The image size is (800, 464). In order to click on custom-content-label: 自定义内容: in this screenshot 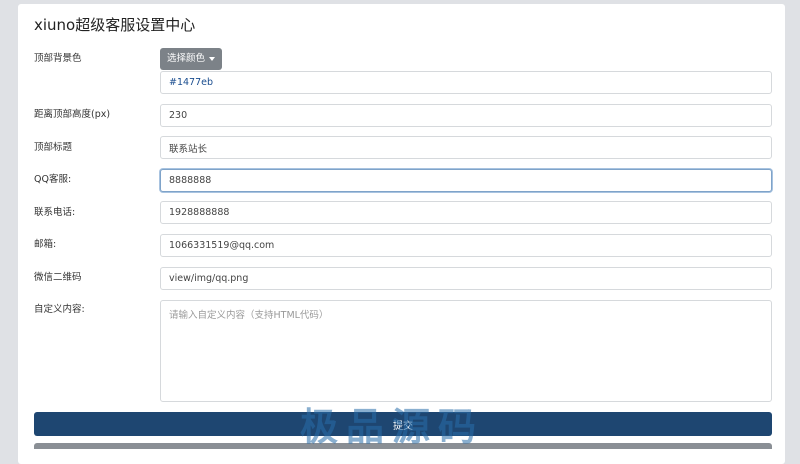, I will do `click(59, 309)`.